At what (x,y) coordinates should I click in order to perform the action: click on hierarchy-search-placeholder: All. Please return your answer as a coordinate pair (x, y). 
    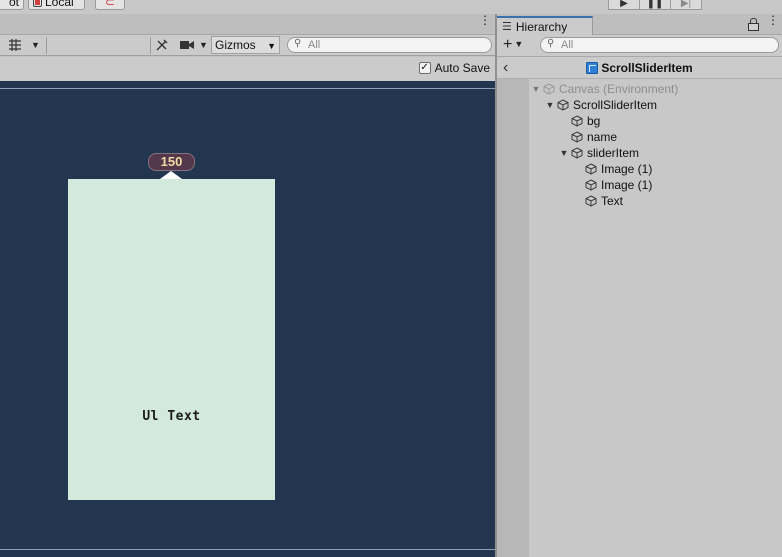
    Looking at the image, I should click on (567, 45).